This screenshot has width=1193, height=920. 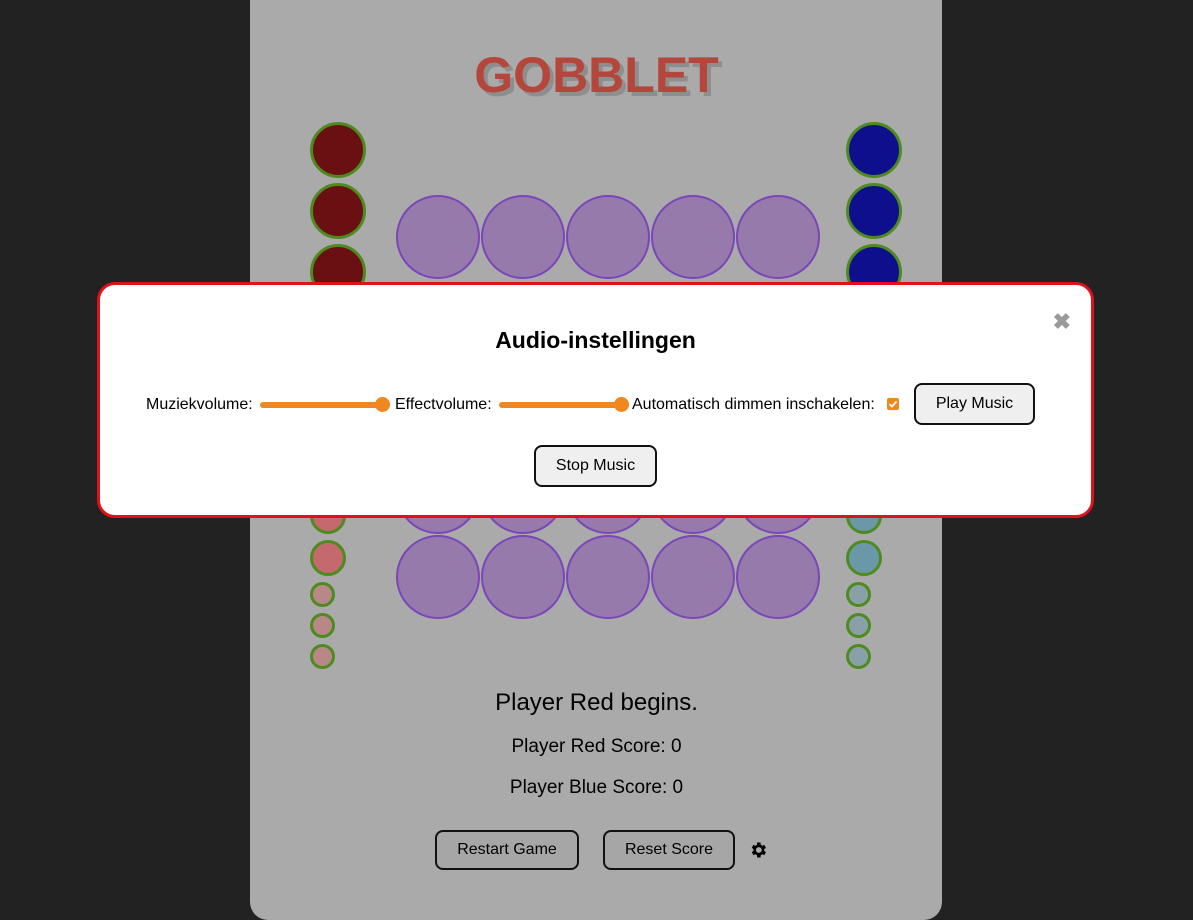 I want to click on red-piece-medium, so click(x=328, y=558).